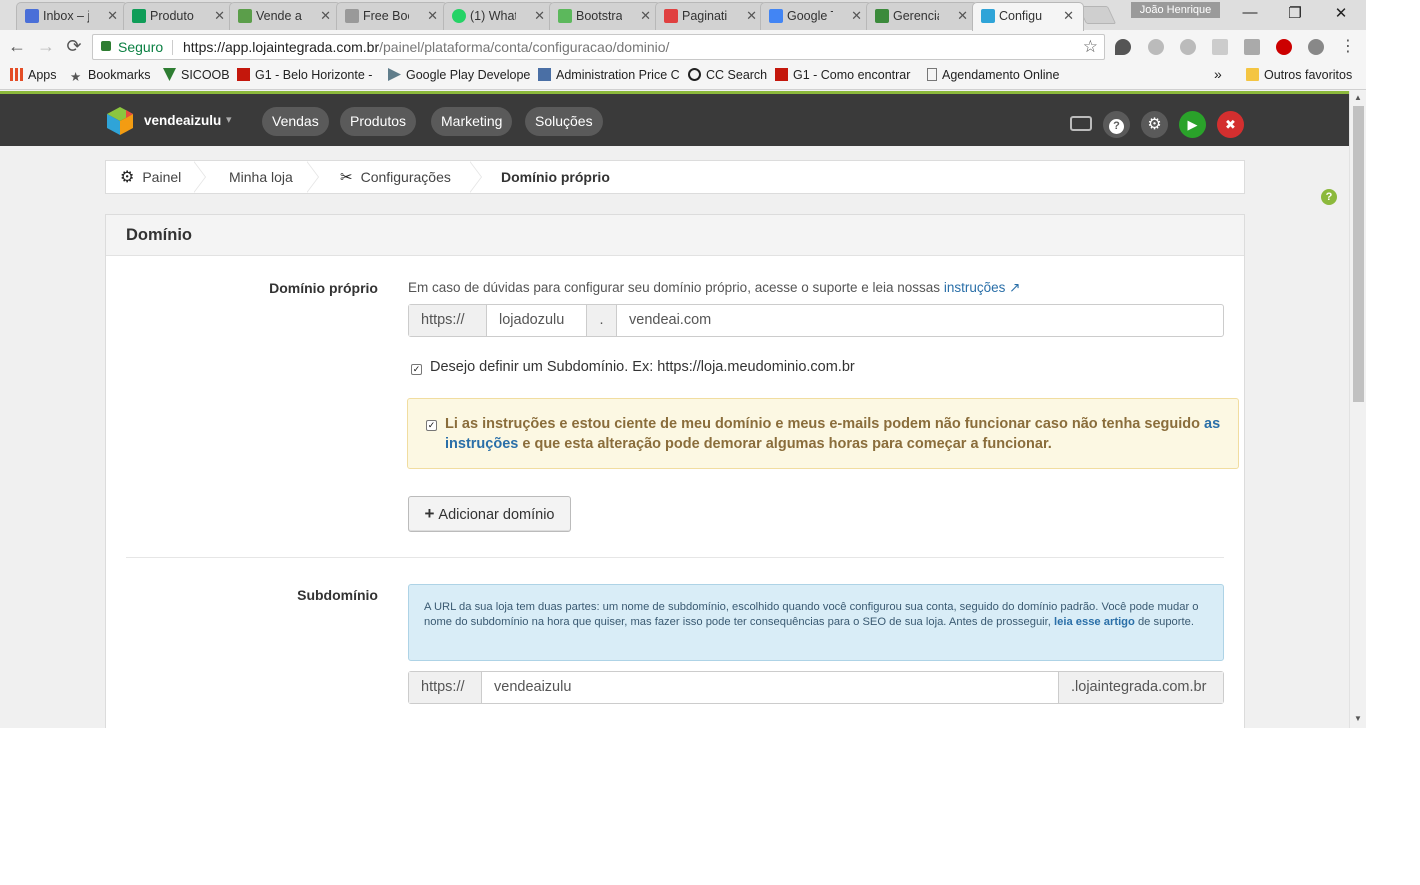 The width and height of the screenshot is (1420, 885). What do you see at coordinates (1358, 718) in the screenshot?
I see `scroll-down-icon: ▼` at bounding box center [1358, 718].